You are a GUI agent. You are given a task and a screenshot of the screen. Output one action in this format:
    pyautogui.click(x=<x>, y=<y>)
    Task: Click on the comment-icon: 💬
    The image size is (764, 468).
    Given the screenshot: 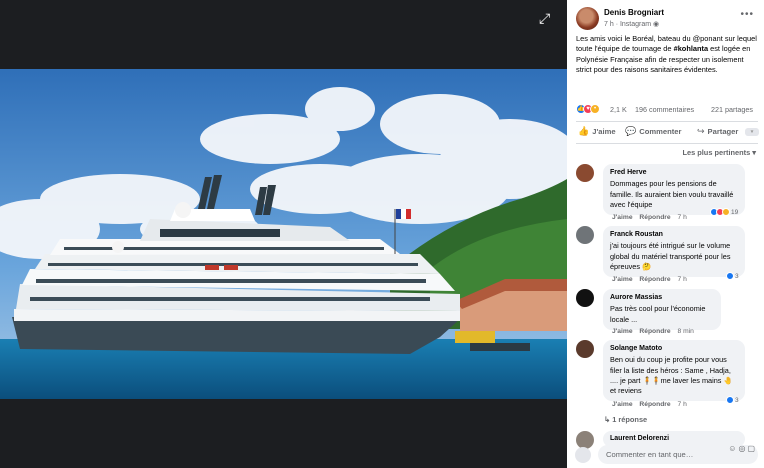 What is the action you would take?
    pyautogui.click(x=631, y=131)
    